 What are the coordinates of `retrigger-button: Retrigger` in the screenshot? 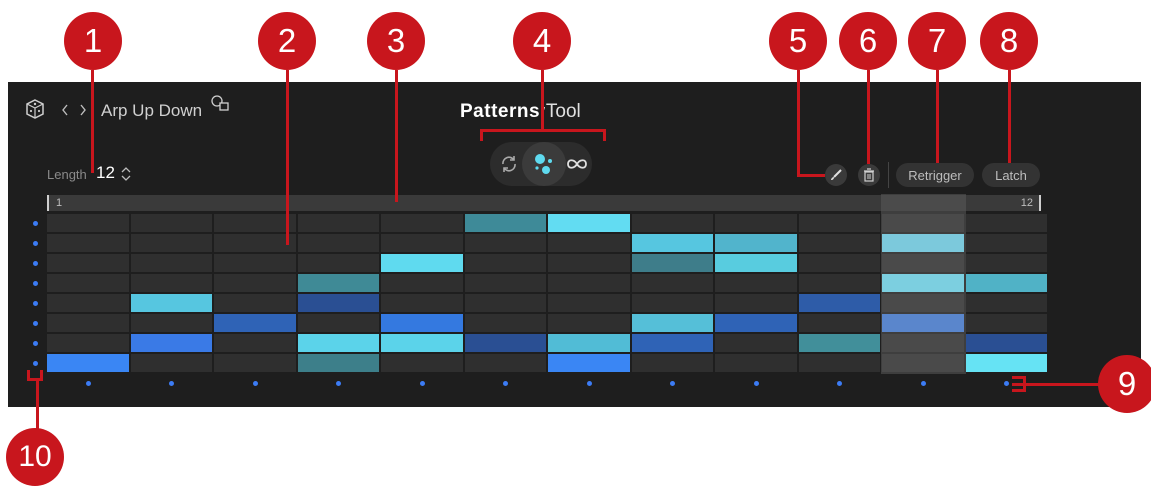 It's located at (935, 175).